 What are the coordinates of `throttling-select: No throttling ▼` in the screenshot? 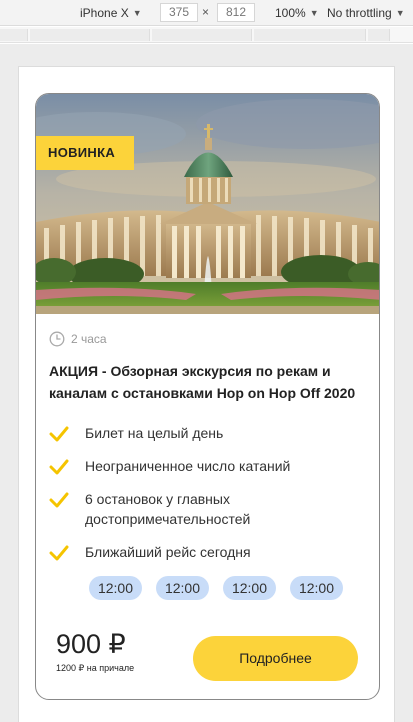 It's located at (366, 13).